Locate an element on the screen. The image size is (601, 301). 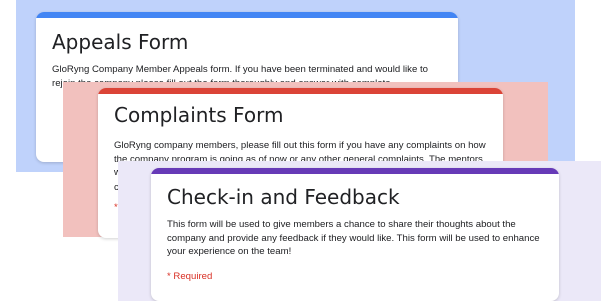
appeals-form-title: Appeals Form is located at coordinates (120, 42).